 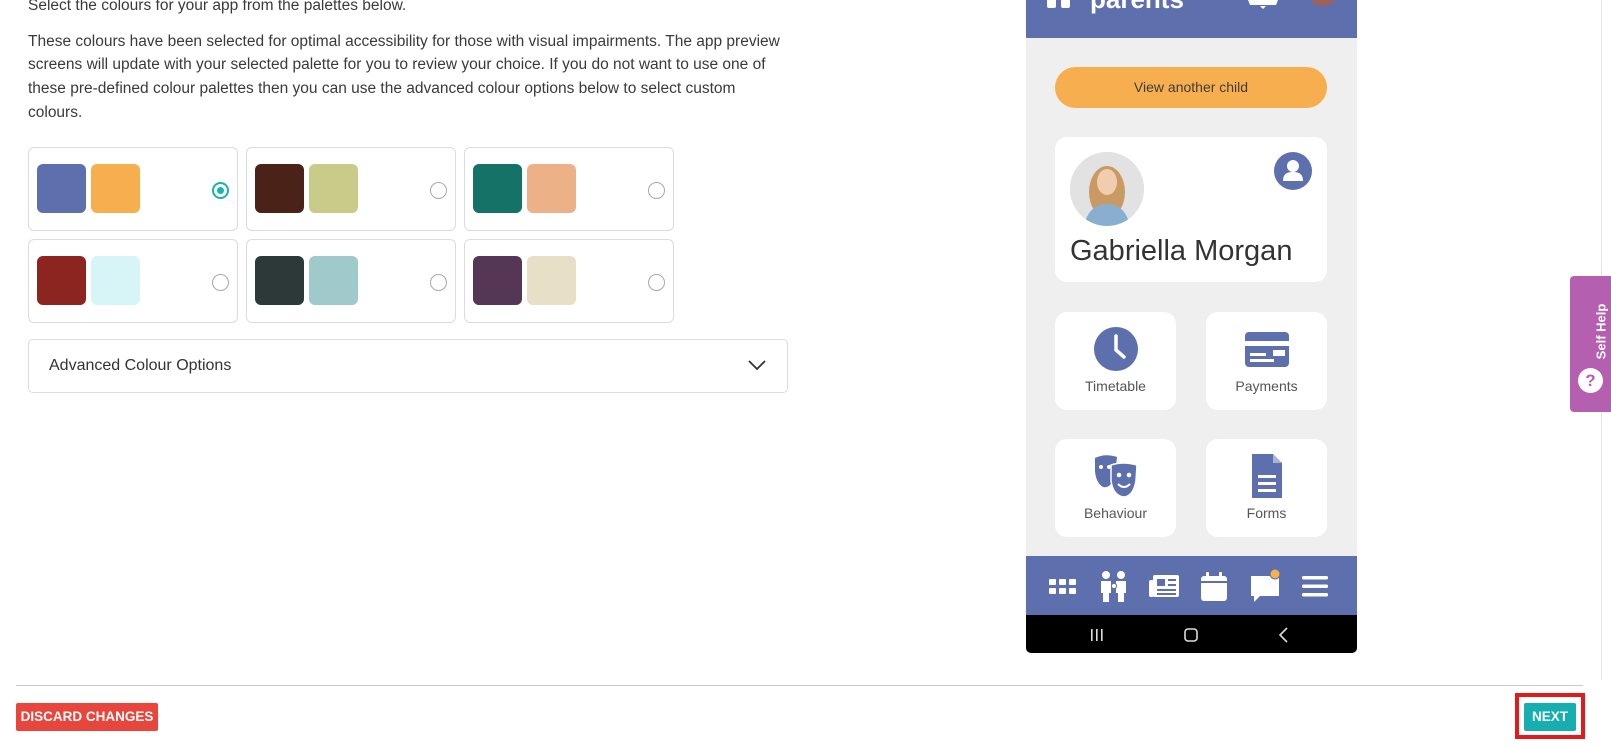 I want to click on back-icon, so click(x=1284, y=635).